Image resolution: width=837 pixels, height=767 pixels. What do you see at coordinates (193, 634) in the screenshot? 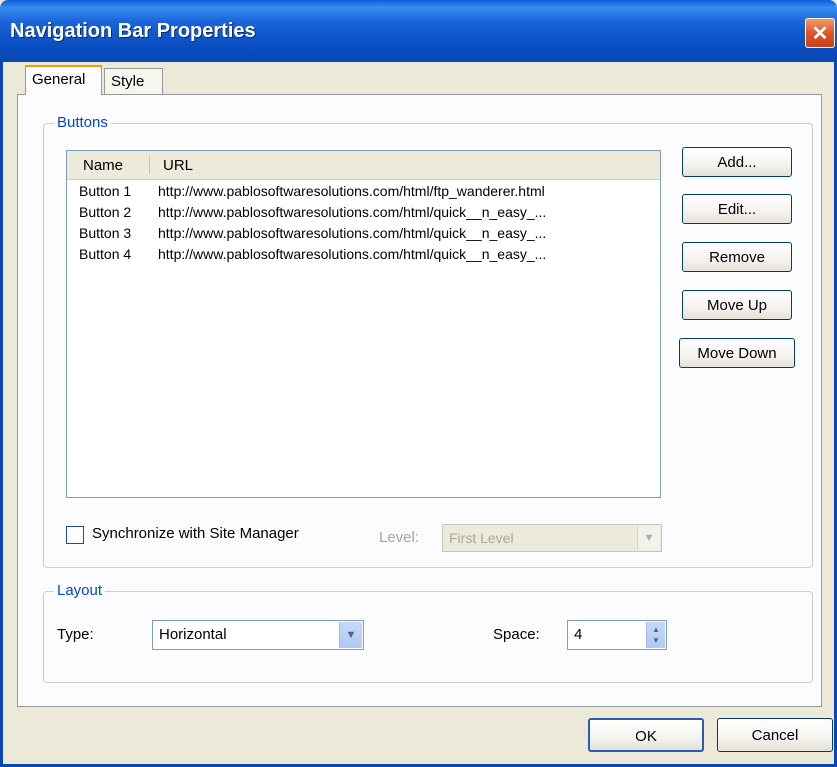
I see `type-value: Horizontal` at bounding box center [193, 634].